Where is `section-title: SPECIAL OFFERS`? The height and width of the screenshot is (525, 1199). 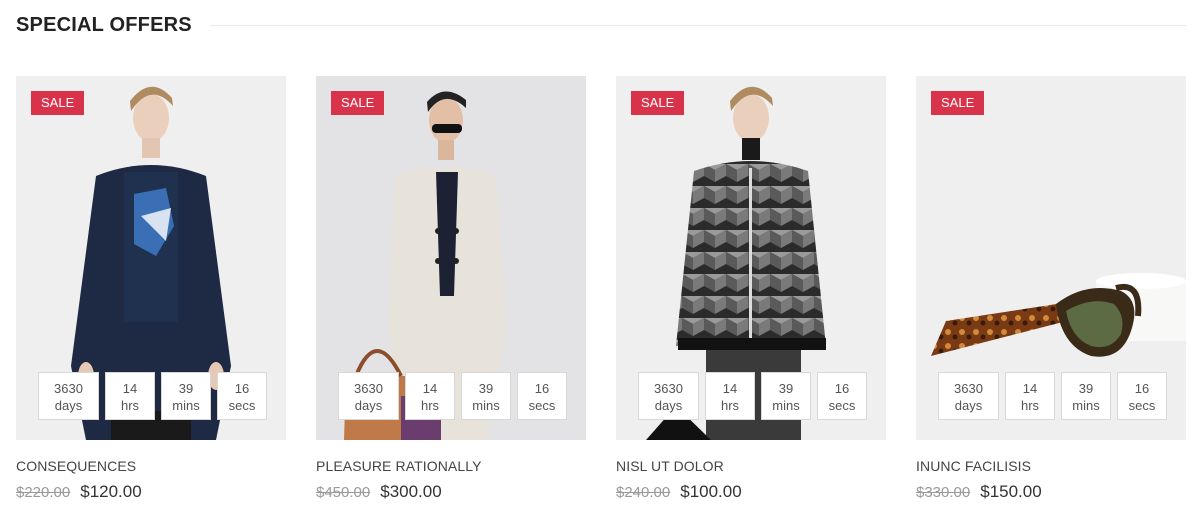
section-title: SPECIAL OFFERS is located at coordinates (104, 24).